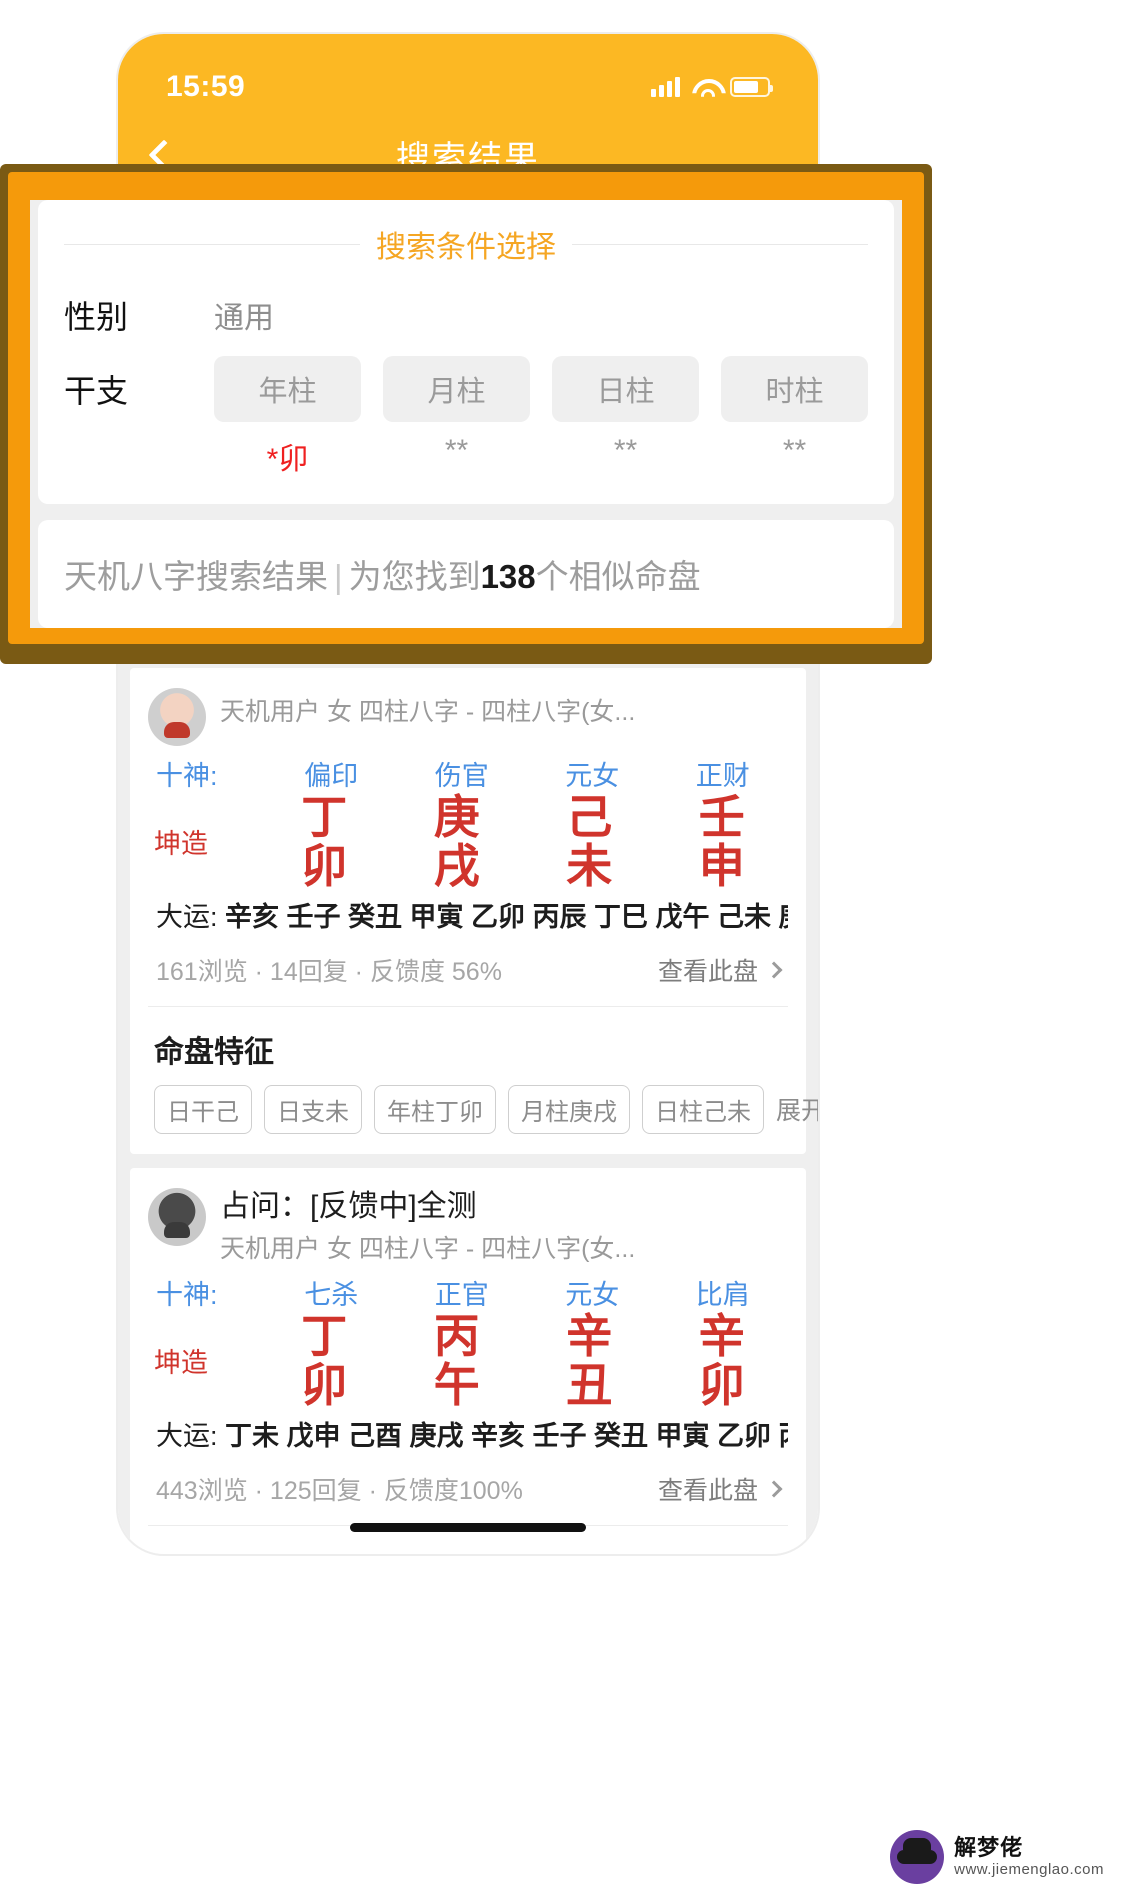  What do you see at coordinates (96, 391) in the screenshot?
I see `ganzhi-label: 干支` at bounding box center [96, 391].